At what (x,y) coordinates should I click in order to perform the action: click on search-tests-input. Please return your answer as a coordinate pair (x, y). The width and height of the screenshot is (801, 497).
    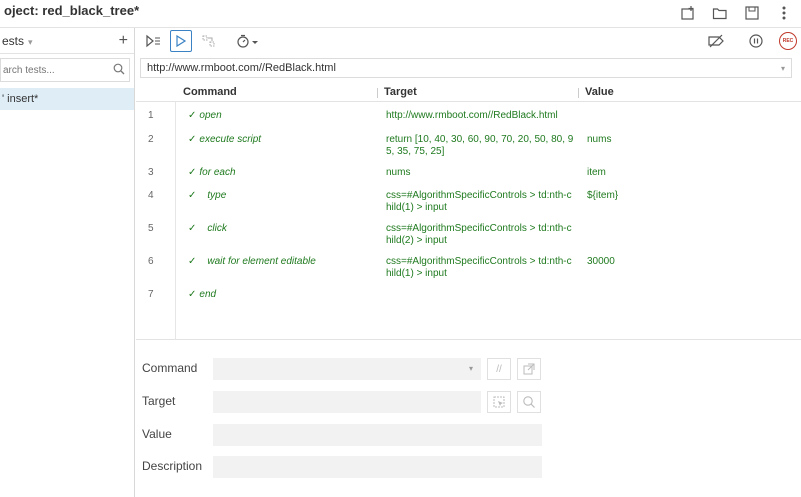
    Looking at the image, I should click on (50, 70).